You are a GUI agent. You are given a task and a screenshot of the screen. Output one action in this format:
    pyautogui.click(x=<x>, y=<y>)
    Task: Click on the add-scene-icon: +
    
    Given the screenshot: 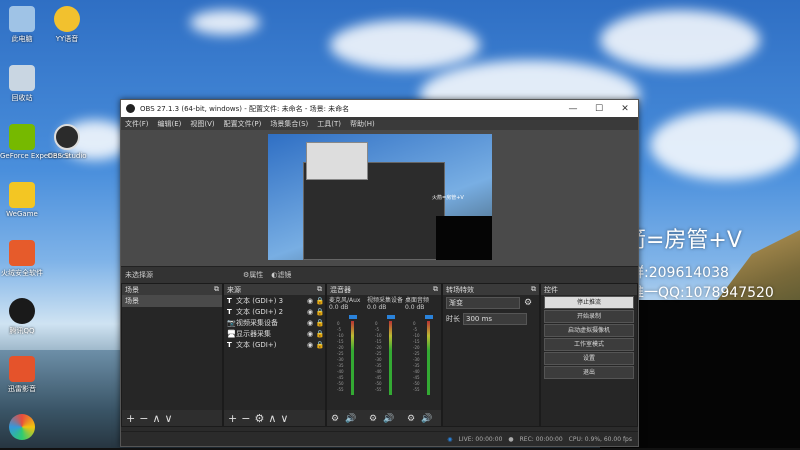 What is the action you would take?
    pyautogui.click(x=130, y=418)
    